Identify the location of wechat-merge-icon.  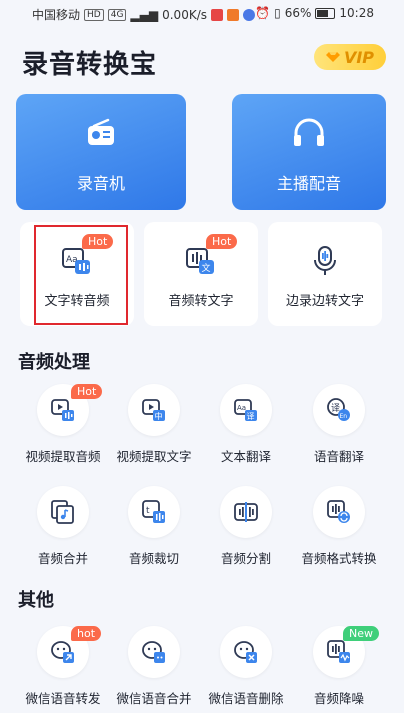
(153, 652).